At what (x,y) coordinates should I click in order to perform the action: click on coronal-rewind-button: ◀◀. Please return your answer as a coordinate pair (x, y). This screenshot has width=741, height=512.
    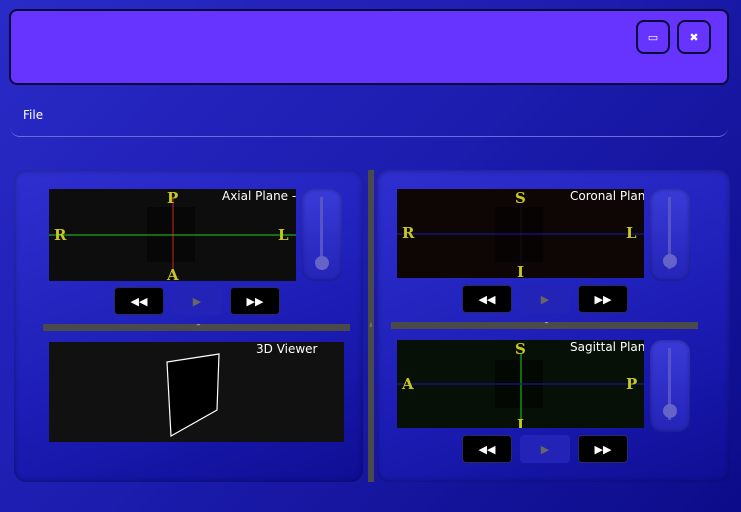
    Looking at the image, I should click on (487, 299).